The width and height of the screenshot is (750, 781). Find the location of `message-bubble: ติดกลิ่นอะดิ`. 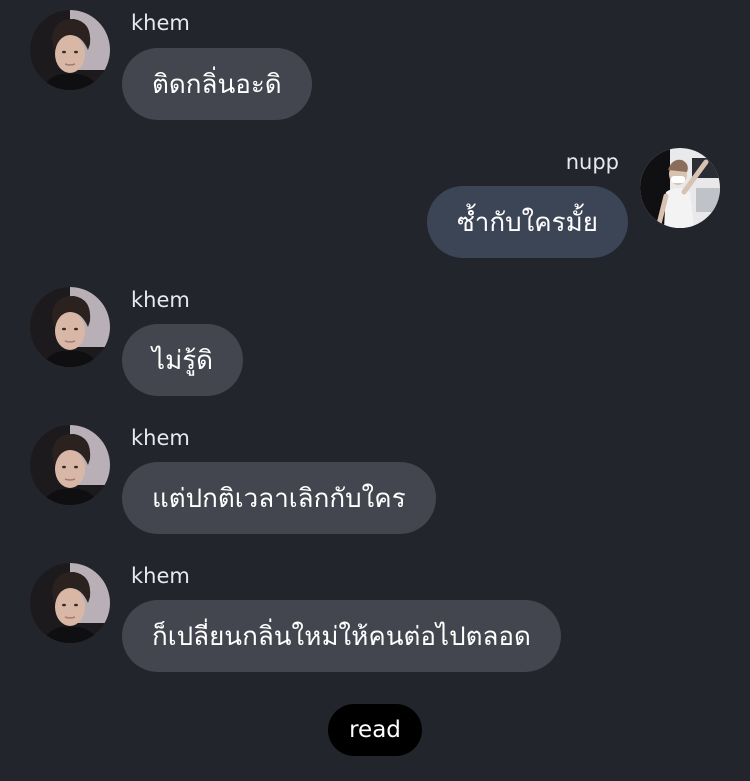

message-bubble: ติดกลิ่นอะดิ is located at coordinates (217, 84).